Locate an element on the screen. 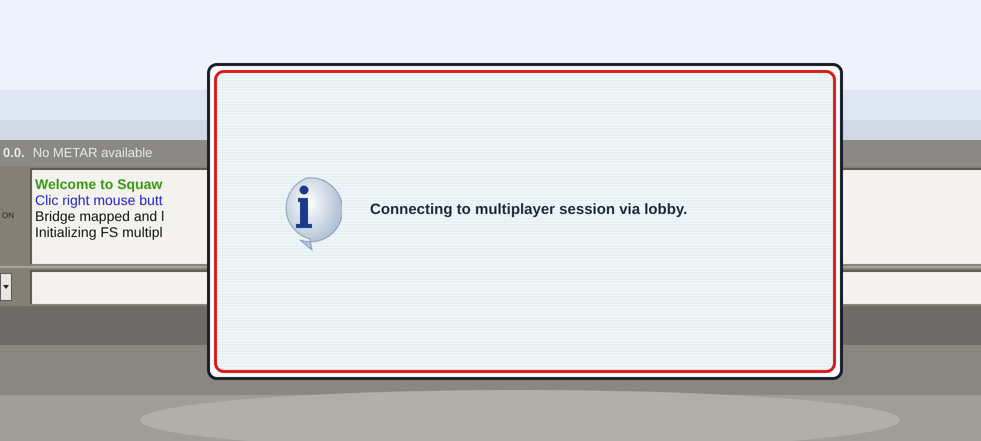 The height and width of the screenshot is (441, 981). dropdown-button is located at coordinates (6, 287).